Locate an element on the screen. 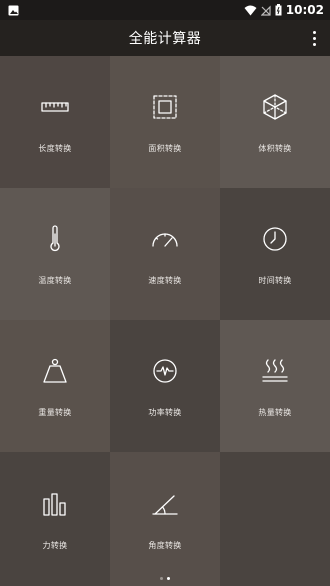 Image resolution: width=330 pixels, height=586 pixels. tile-label: 重量转换 is located at coordinates (55, 412).